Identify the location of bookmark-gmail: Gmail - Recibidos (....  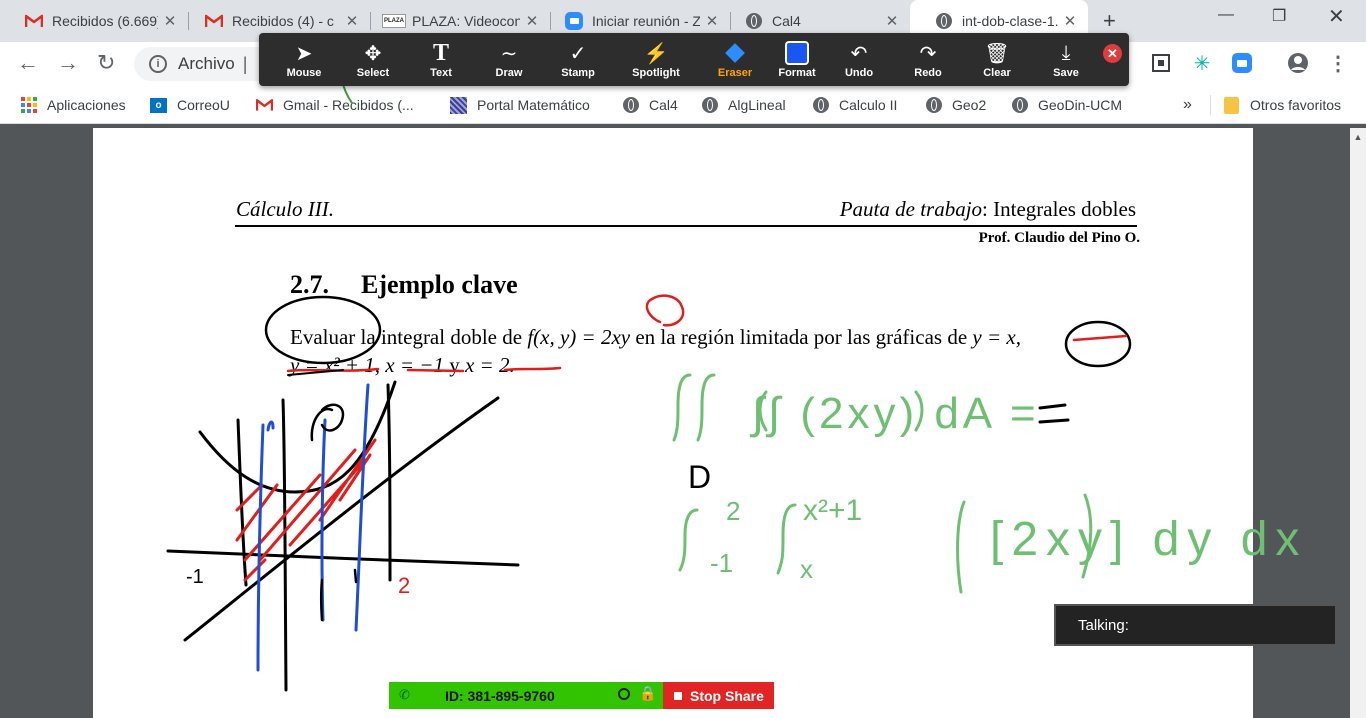
(335, 105).